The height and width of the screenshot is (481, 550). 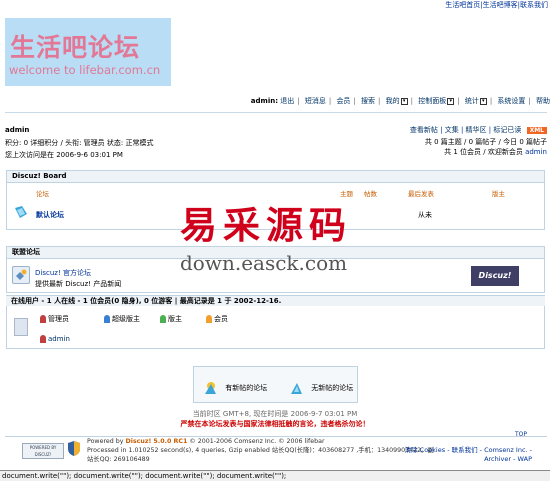 I want to click on group-member: 会员, so click(x=217, y=319).